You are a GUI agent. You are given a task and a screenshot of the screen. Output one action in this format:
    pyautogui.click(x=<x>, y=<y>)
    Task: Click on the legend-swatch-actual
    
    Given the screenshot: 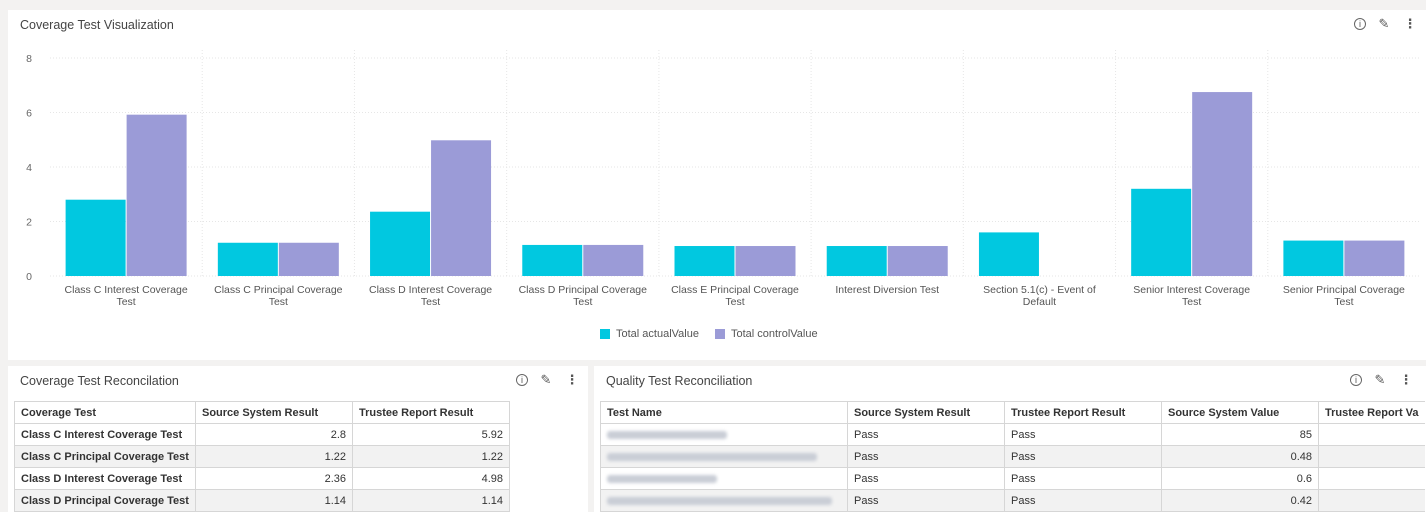 What is the action you would take?
    pyautogui.click(x=605, y=334)
    